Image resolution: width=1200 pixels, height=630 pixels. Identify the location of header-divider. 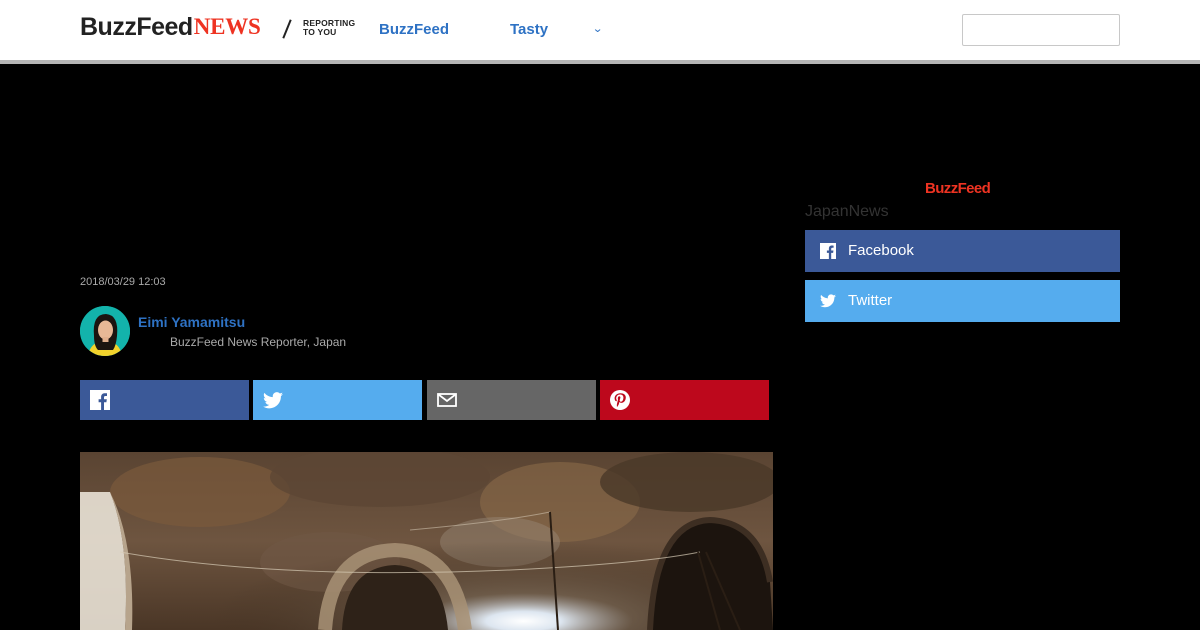
(600, 62).